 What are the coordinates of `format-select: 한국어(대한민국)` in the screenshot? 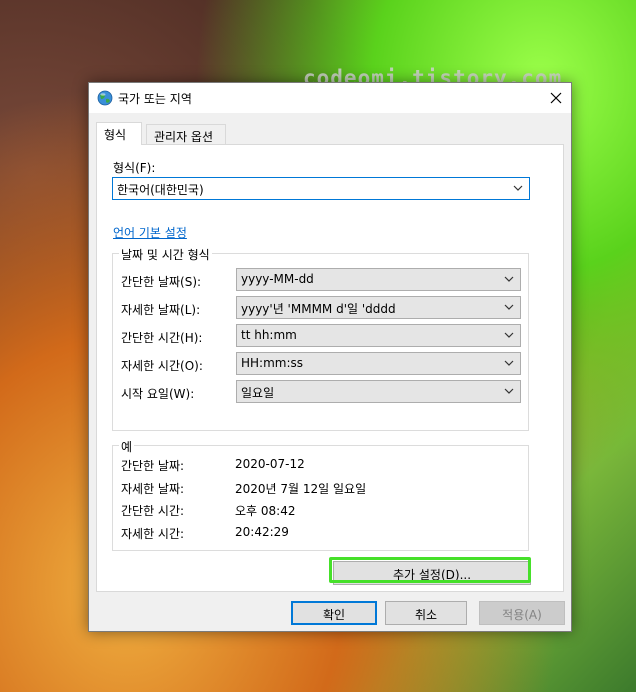 It's located at (321, 188).